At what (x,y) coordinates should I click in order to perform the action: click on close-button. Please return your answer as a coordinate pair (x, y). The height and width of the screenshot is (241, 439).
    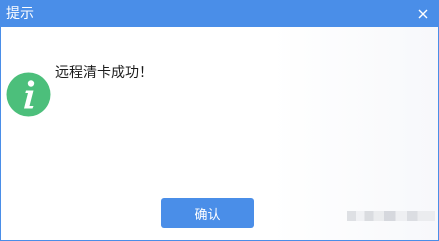
    Looking at the image, I should click on (423, 14).